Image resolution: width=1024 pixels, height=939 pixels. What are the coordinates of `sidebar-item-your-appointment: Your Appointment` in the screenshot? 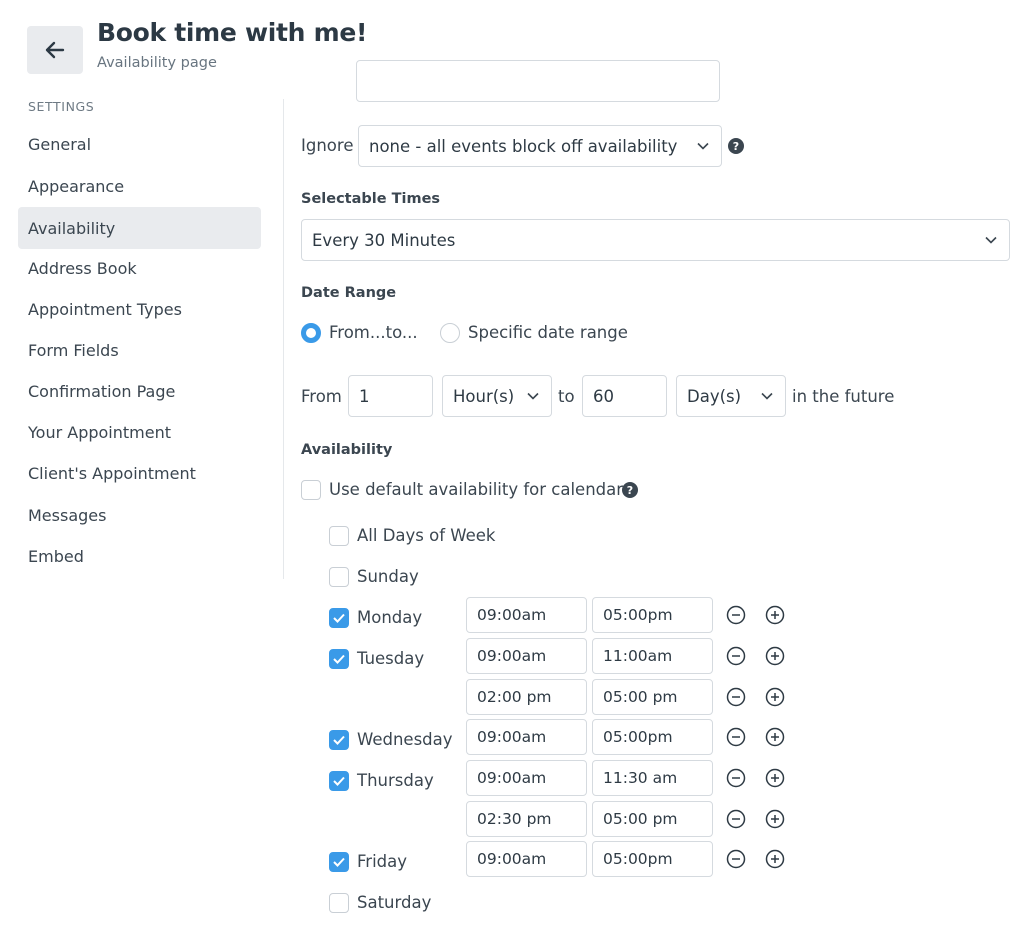 It's located at (139, 432).